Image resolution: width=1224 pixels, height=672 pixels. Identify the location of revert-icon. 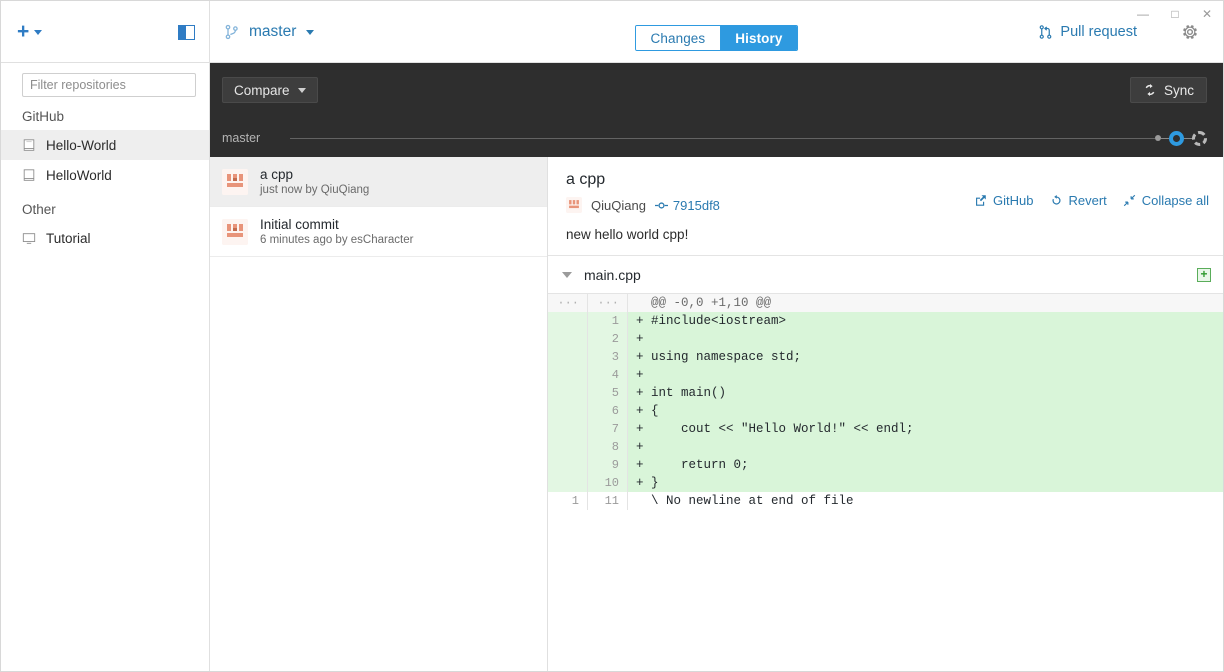
(1056, 200).